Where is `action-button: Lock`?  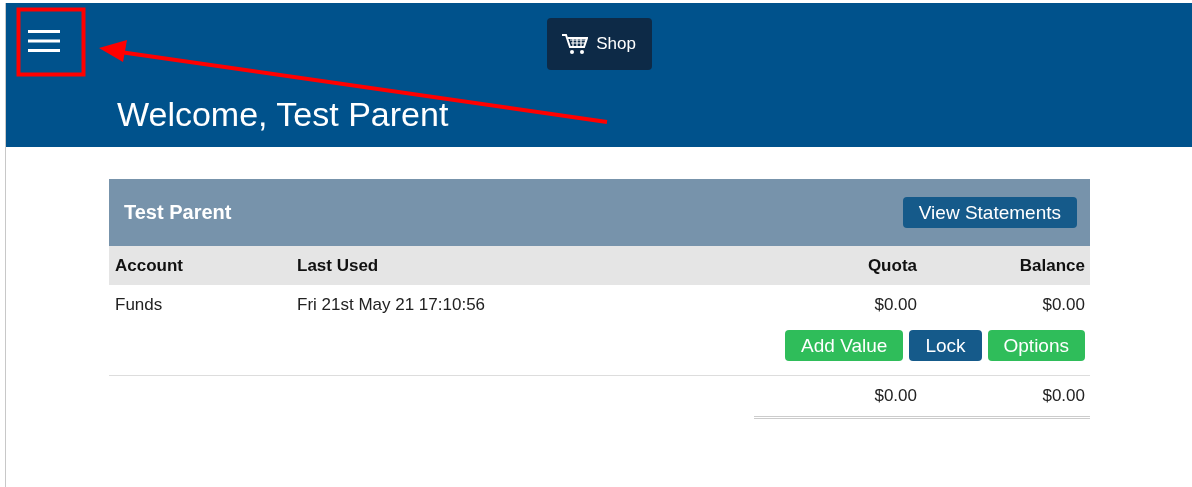 action-button: Lock is located at coordinates (945, 345).